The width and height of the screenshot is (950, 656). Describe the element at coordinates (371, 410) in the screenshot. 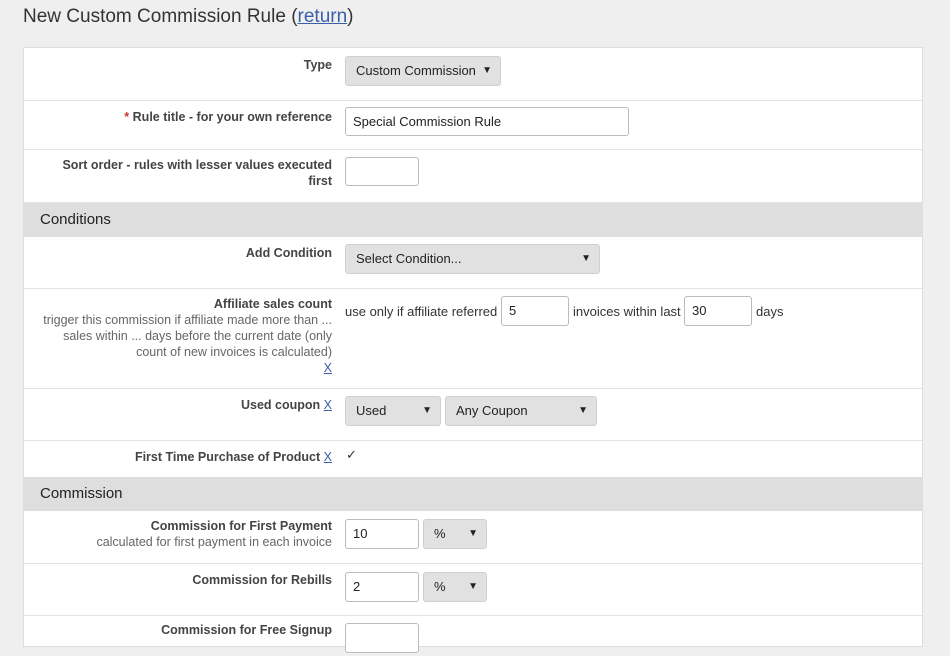

I see `coupon-status-value: Used` at that location.